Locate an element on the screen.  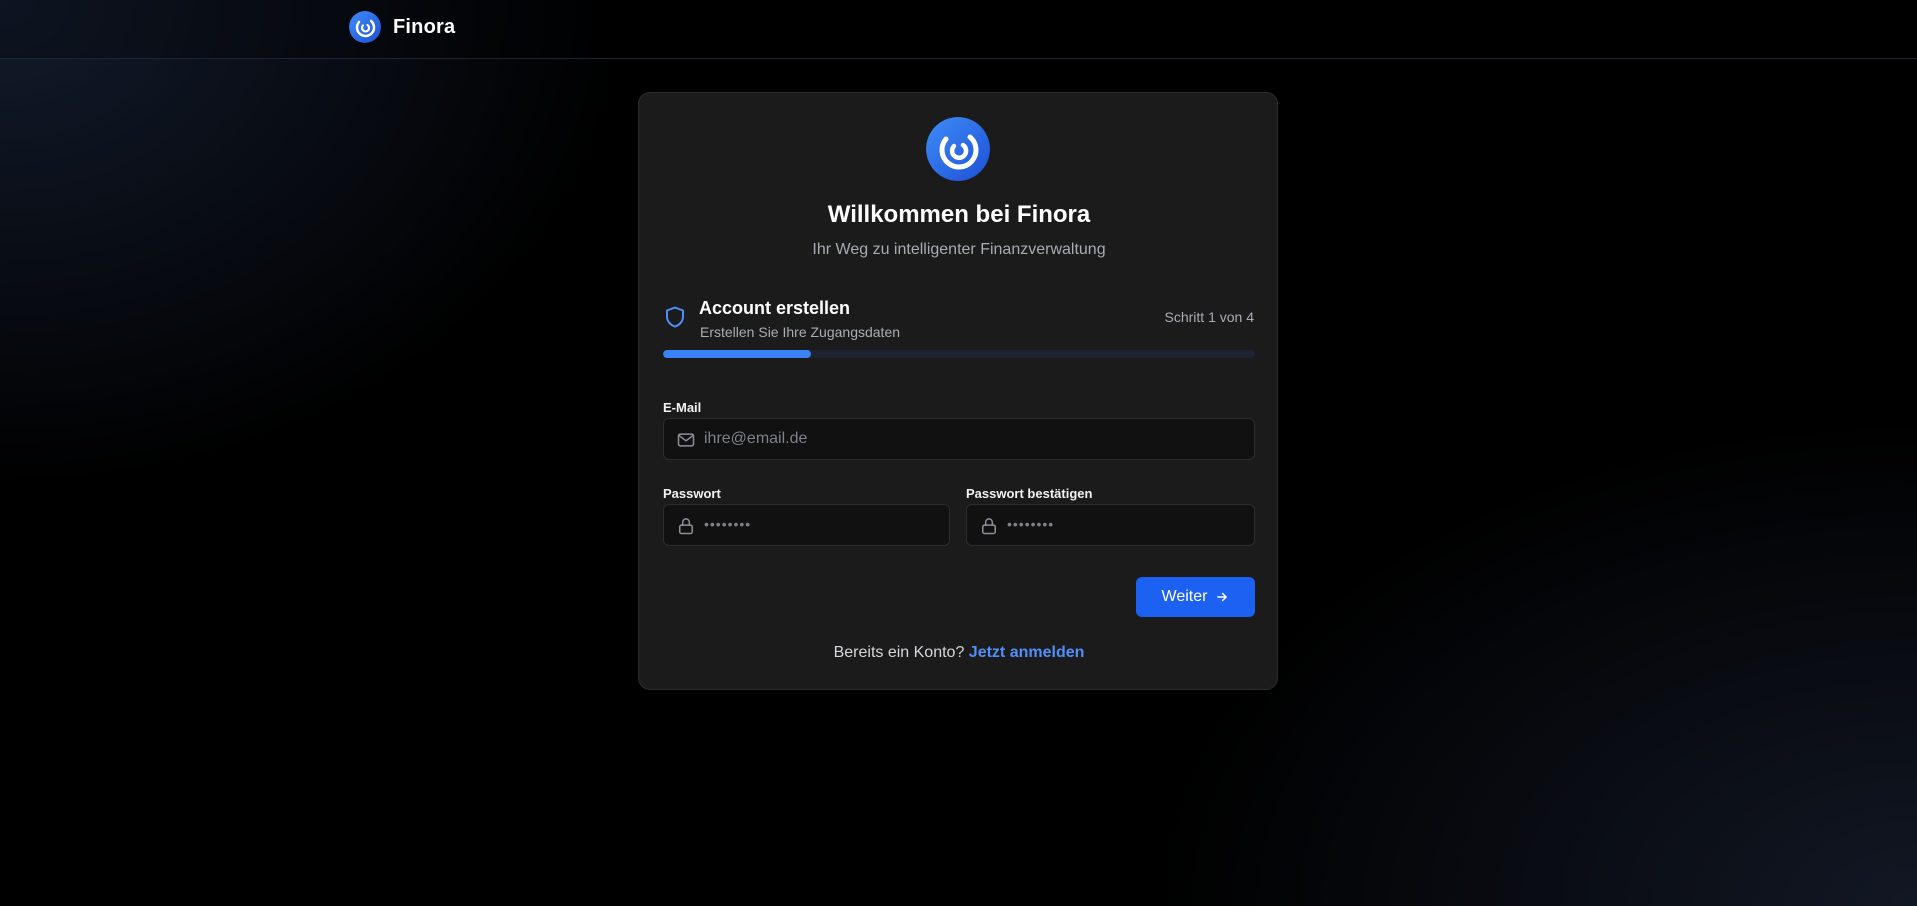
brand-name: Finora is located at coordinates (424, 26).